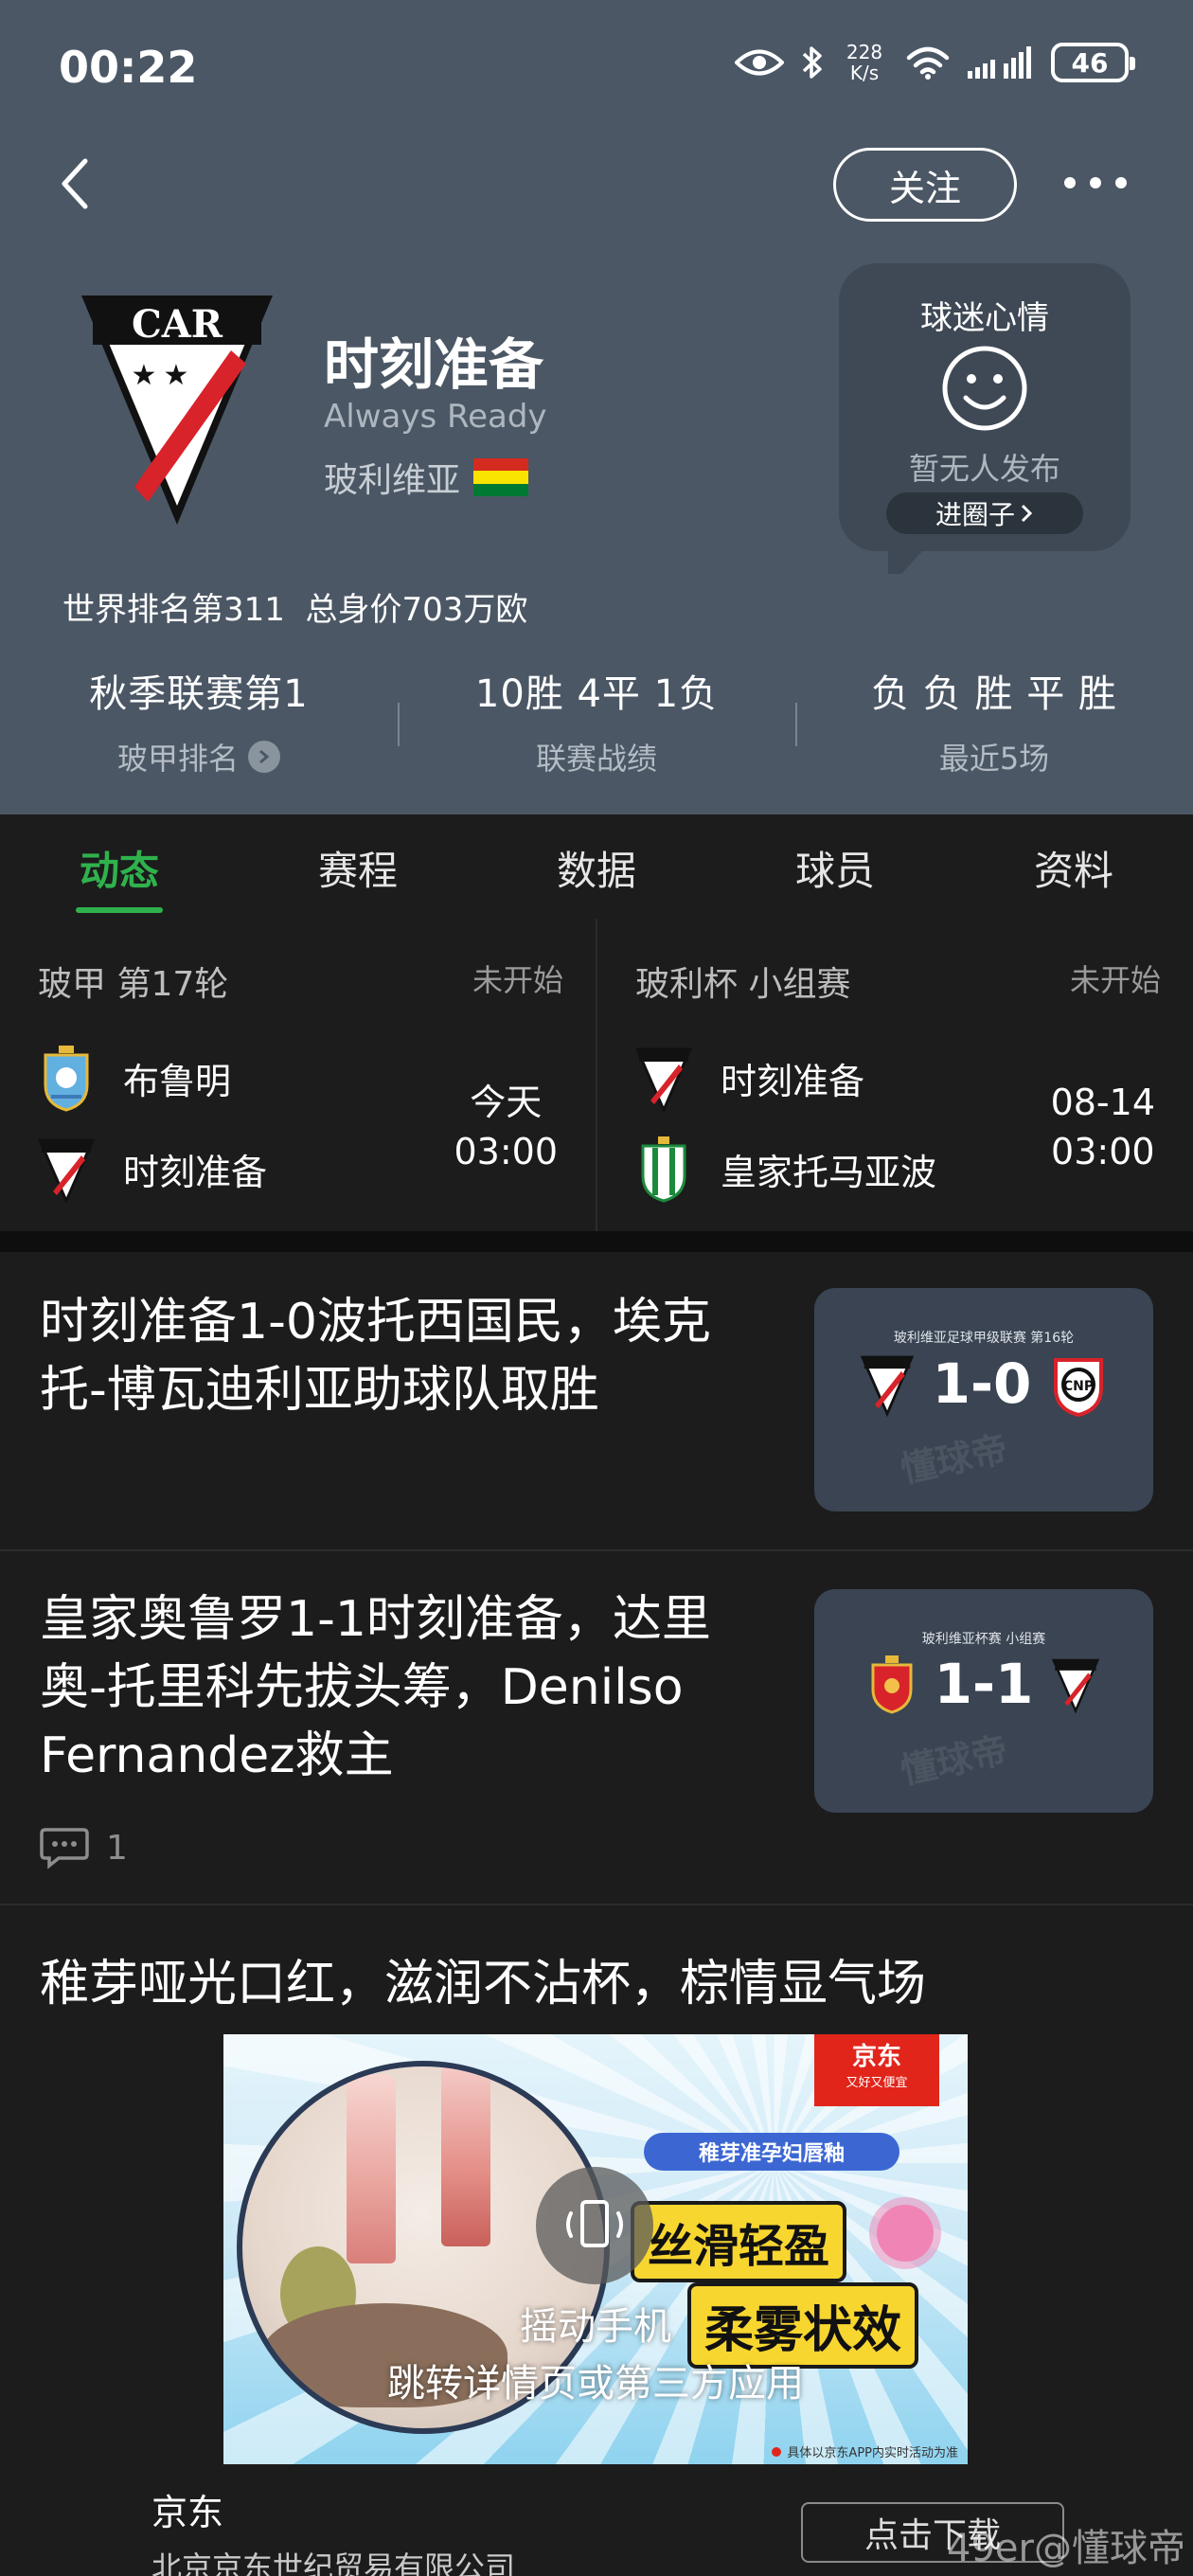  I want to click on clock: 00:22, so click(128, 67).